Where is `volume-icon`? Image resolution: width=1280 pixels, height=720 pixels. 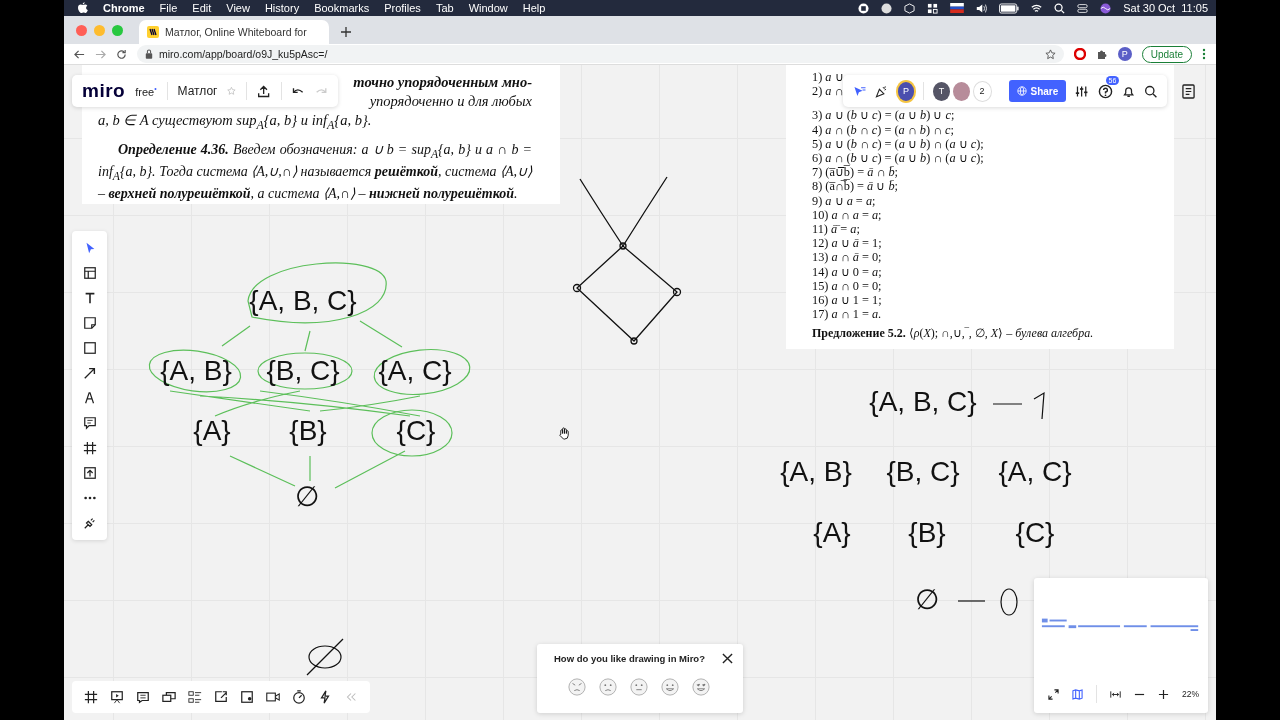 volume-icon is located at coordinates (982, 8).